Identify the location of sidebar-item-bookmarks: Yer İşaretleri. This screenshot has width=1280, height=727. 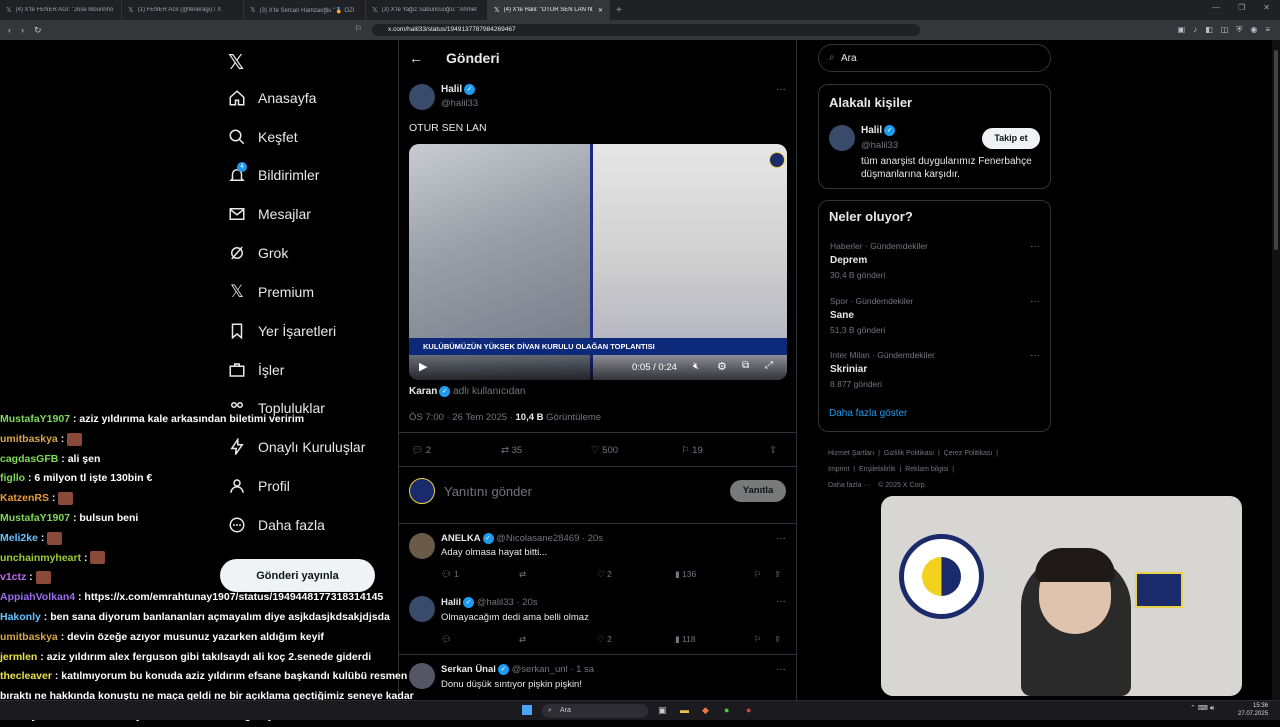
(282, 331).